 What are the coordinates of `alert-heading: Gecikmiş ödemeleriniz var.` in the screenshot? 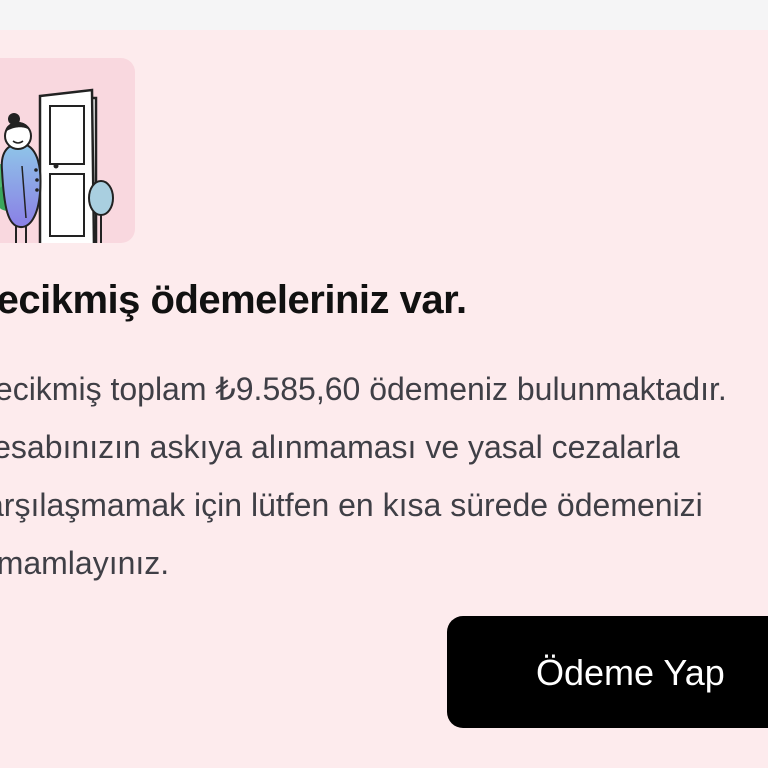 It's located at (233, 300).